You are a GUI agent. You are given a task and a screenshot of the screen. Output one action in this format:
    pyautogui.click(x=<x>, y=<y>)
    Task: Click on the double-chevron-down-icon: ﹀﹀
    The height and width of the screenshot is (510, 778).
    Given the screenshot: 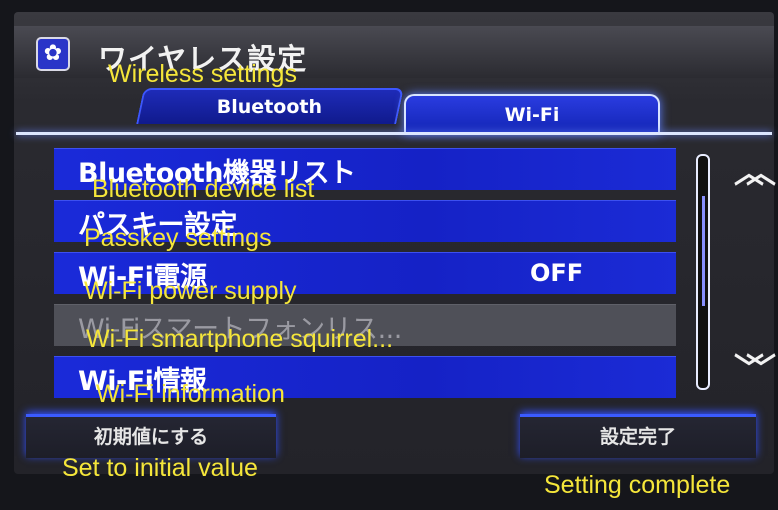 What is the action you would take?
    pyautogui.click(x=750, y=370)
    